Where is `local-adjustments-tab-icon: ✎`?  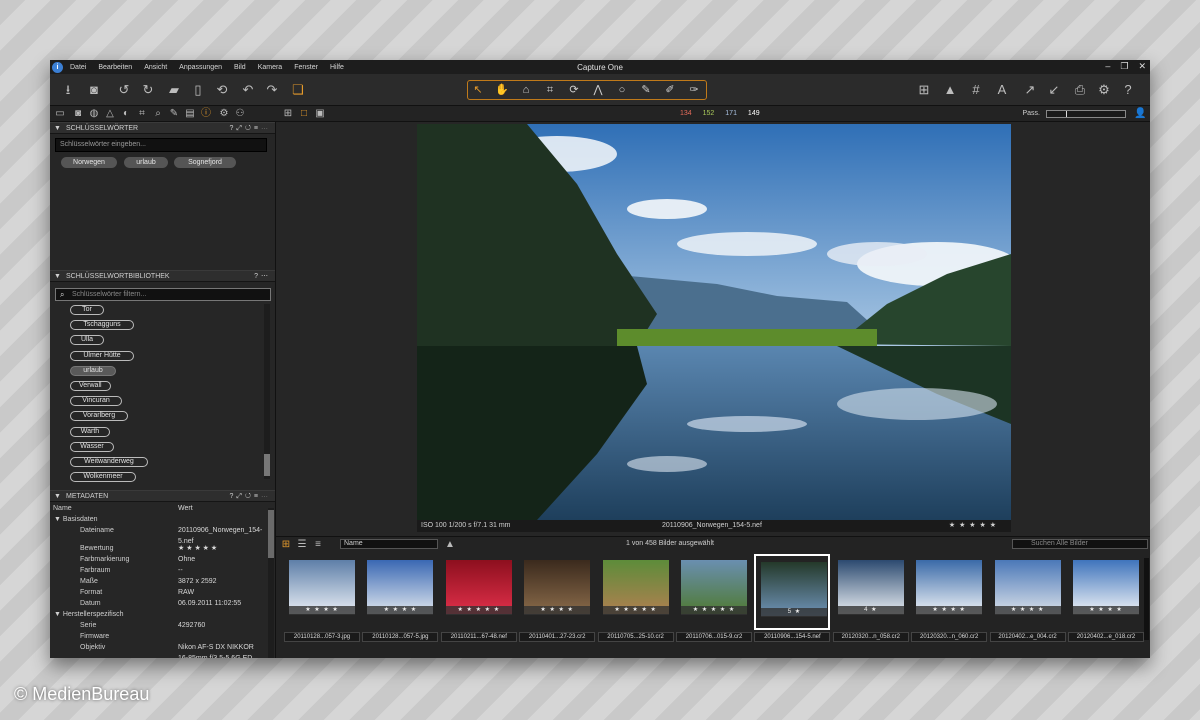 local-adjustments-tab-icon: ✎ is located at coordinates (174, 114).